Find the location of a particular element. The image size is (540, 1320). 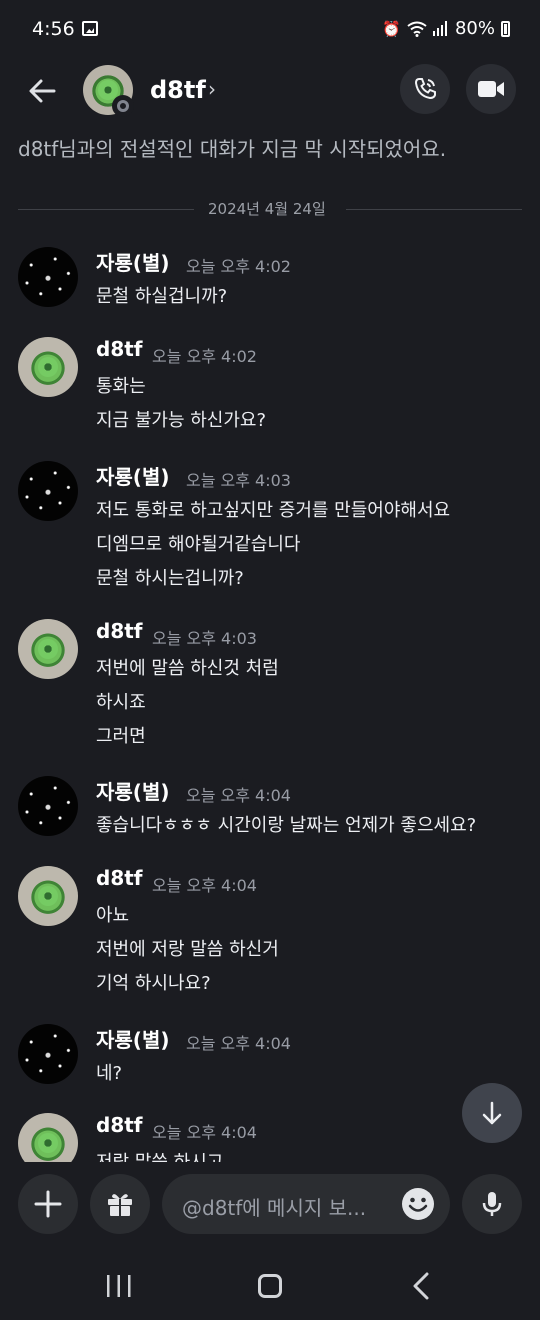

back-button is located at coordinates (42, 91).